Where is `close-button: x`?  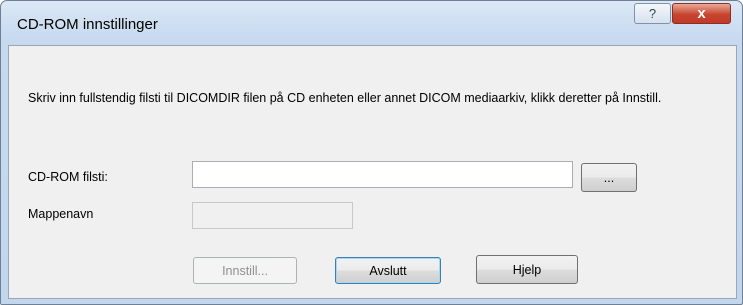
close-button: x is located at coordinates (701, 13).